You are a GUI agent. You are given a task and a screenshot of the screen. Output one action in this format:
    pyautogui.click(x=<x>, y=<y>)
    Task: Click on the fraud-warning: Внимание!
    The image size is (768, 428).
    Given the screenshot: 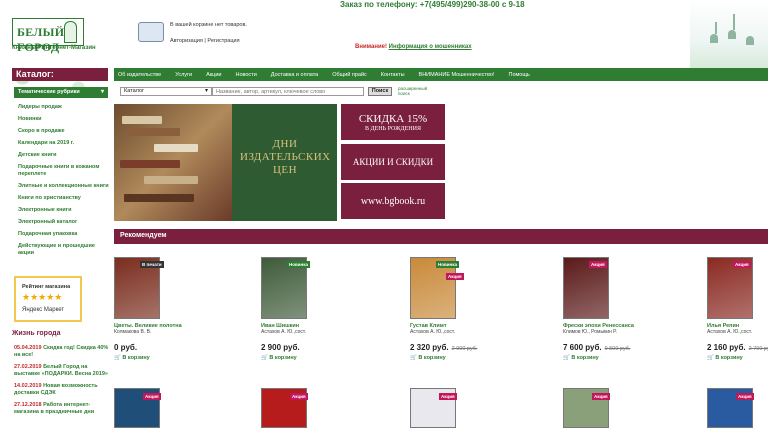 What is the action you would take?
    pyautogui.click(x=371, y=47)
    